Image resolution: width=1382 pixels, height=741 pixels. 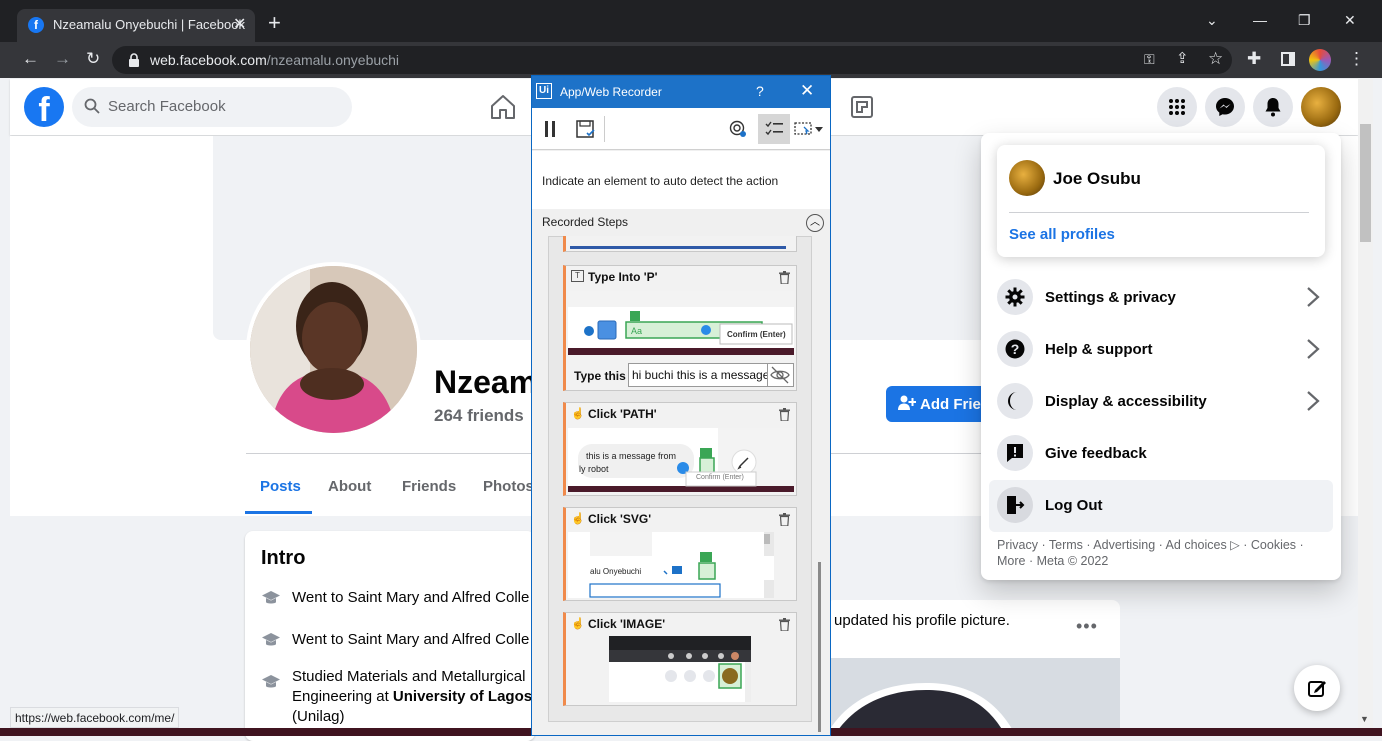 I want to click on gaming-icon, so click(x=862, y=107).